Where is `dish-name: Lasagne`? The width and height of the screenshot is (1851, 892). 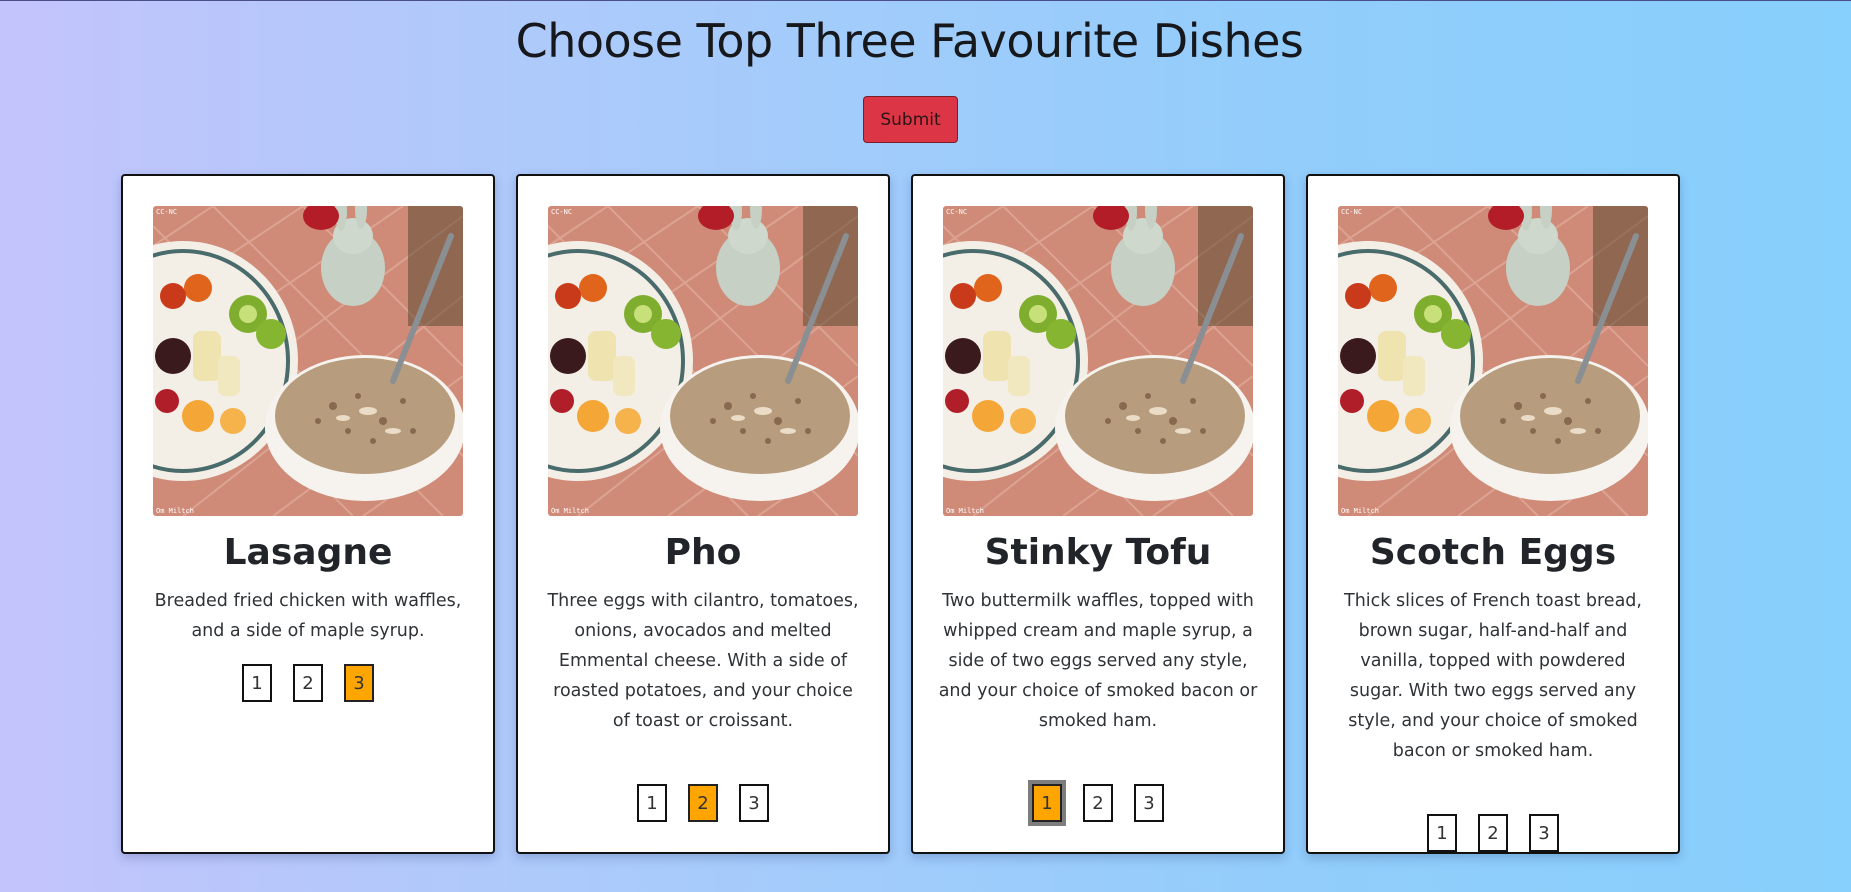
dish-name: Lasagne is located at coordinates (308, 552).